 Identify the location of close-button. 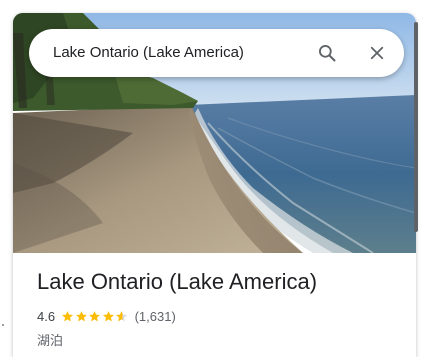
(377, 53).